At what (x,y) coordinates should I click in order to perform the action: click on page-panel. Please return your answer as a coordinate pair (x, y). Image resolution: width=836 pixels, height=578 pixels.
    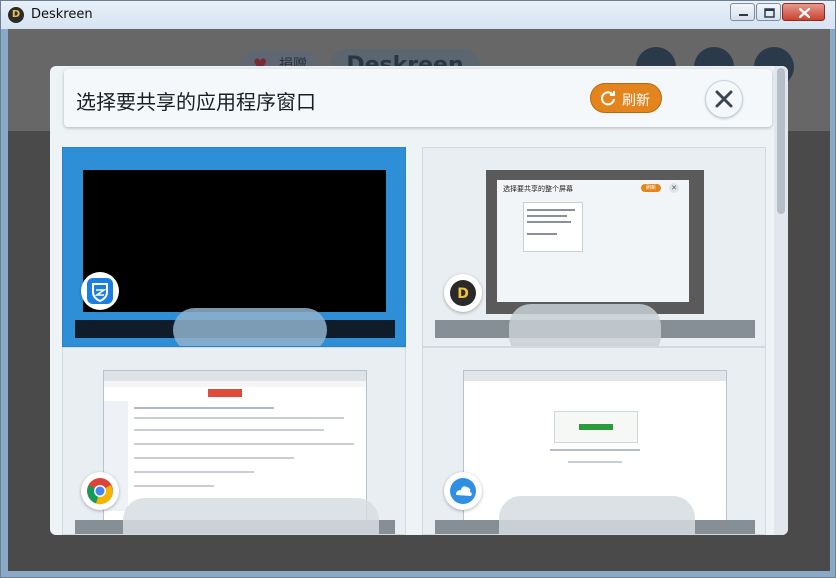
    Looking at the image, I should click on (596, 427).